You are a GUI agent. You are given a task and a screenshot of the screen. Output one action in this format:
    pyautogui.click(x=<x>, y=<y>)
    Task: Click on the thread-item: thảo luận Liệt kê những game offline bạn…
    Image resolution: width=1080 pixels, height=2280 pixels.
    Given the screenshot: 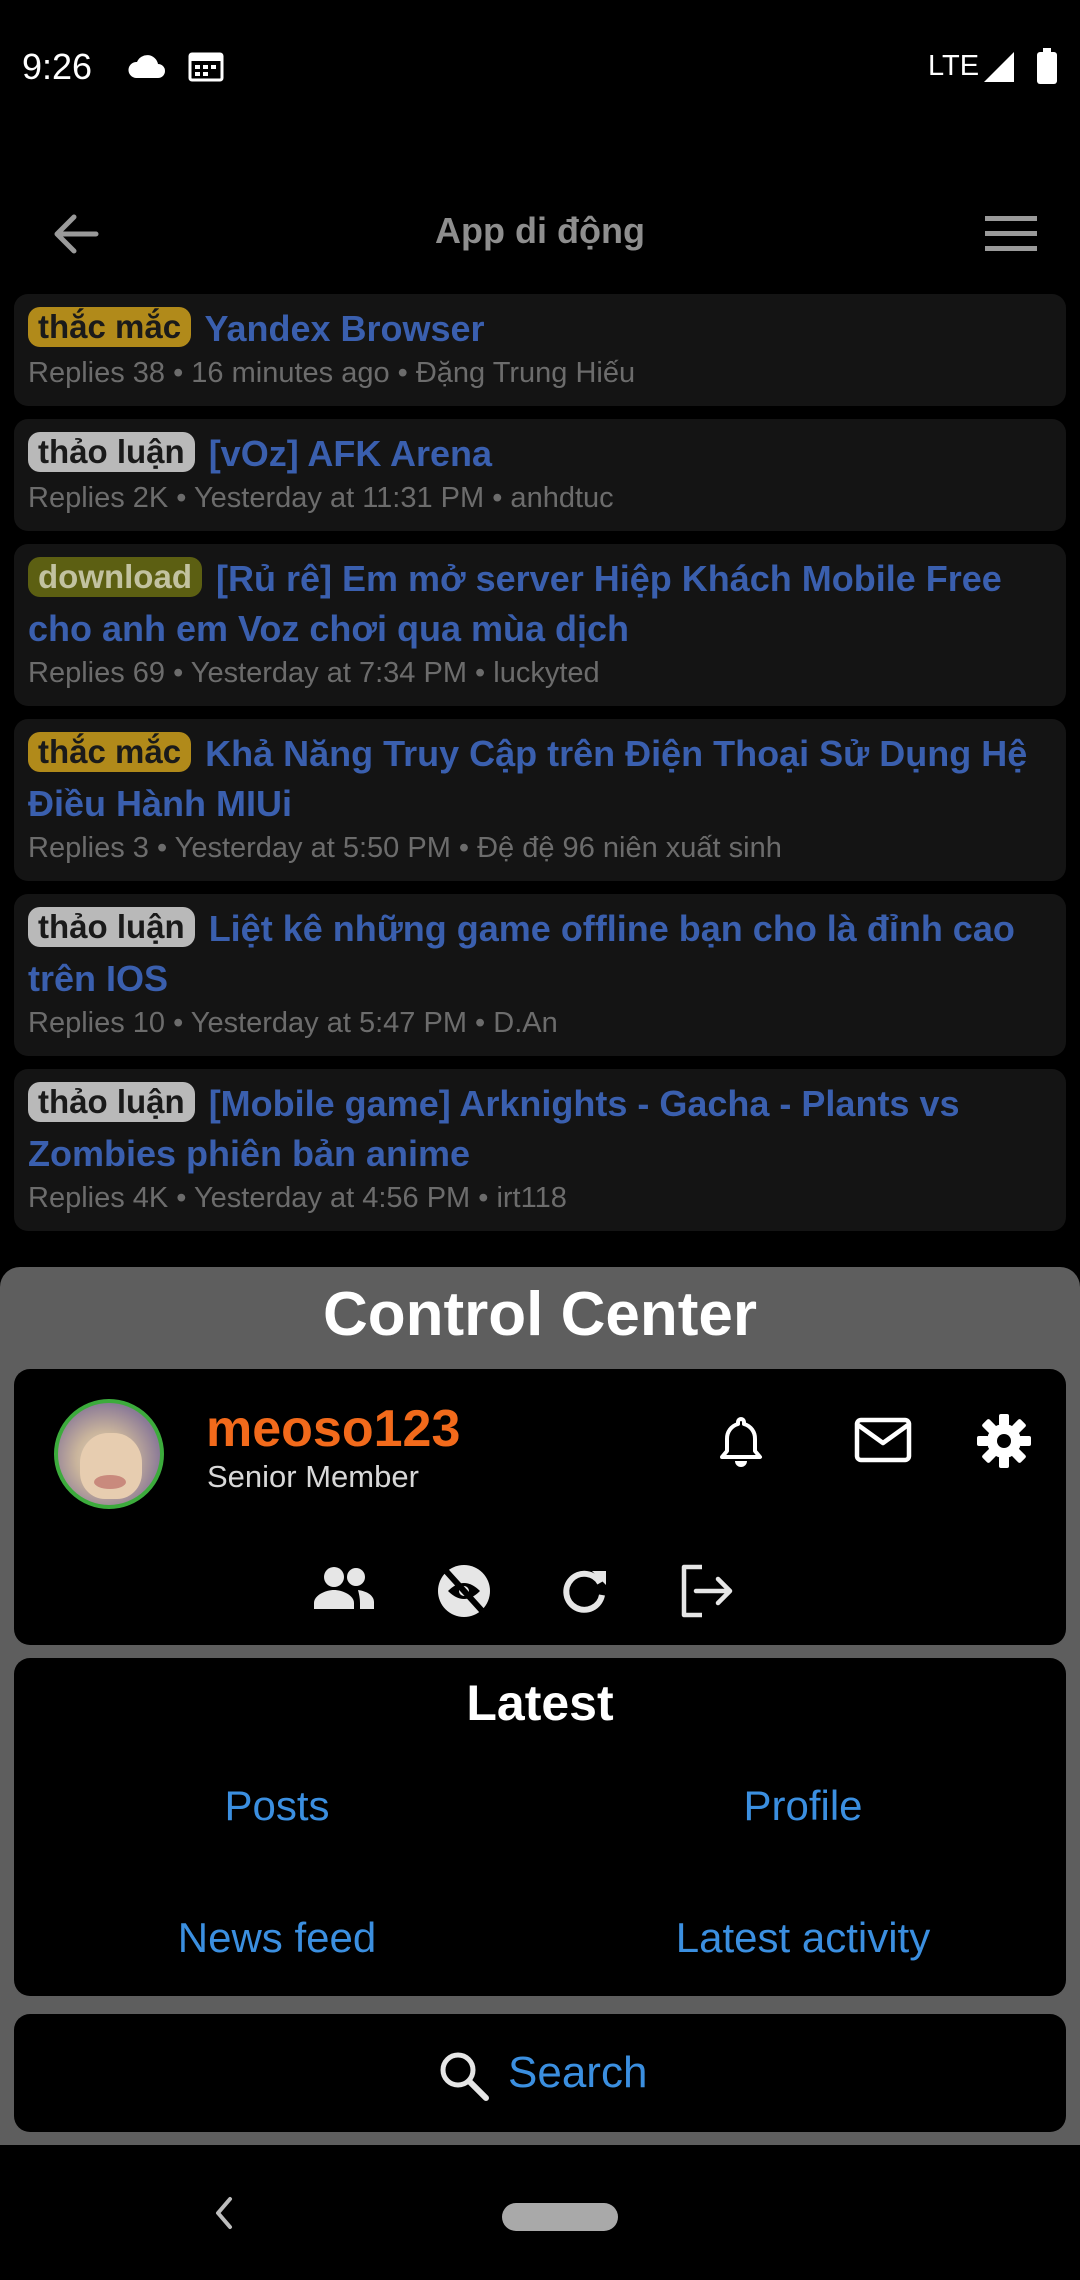 What is the action you would take?
    pyautogui.click(x=540, y=975)
    